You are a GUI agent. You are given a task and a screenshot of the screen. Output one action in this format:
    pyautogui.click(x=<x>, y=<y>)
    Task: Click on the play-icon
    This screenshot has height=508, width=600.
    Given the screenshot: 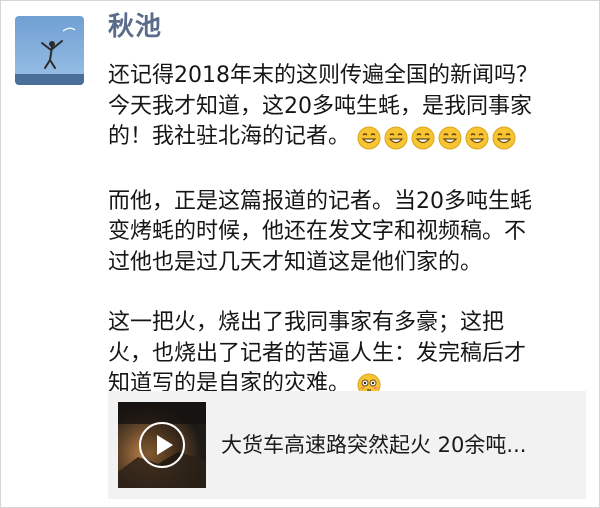 What is the action you would take?
    pyautogui.click(x=162, y=445)
    